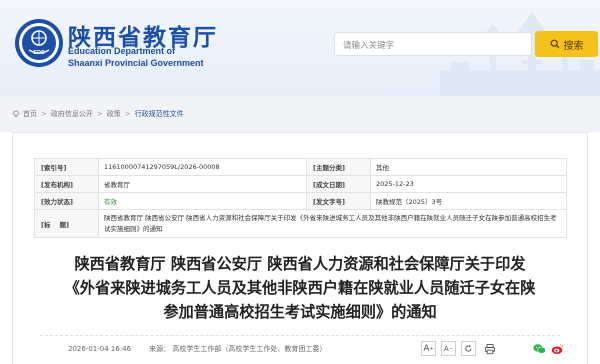  What do you see at coordinates (300, 312) in the screenshot?
I see `document-title-line3: 参加普通高校招生考试实施细则》的通知` at bounding box center [300, 312].